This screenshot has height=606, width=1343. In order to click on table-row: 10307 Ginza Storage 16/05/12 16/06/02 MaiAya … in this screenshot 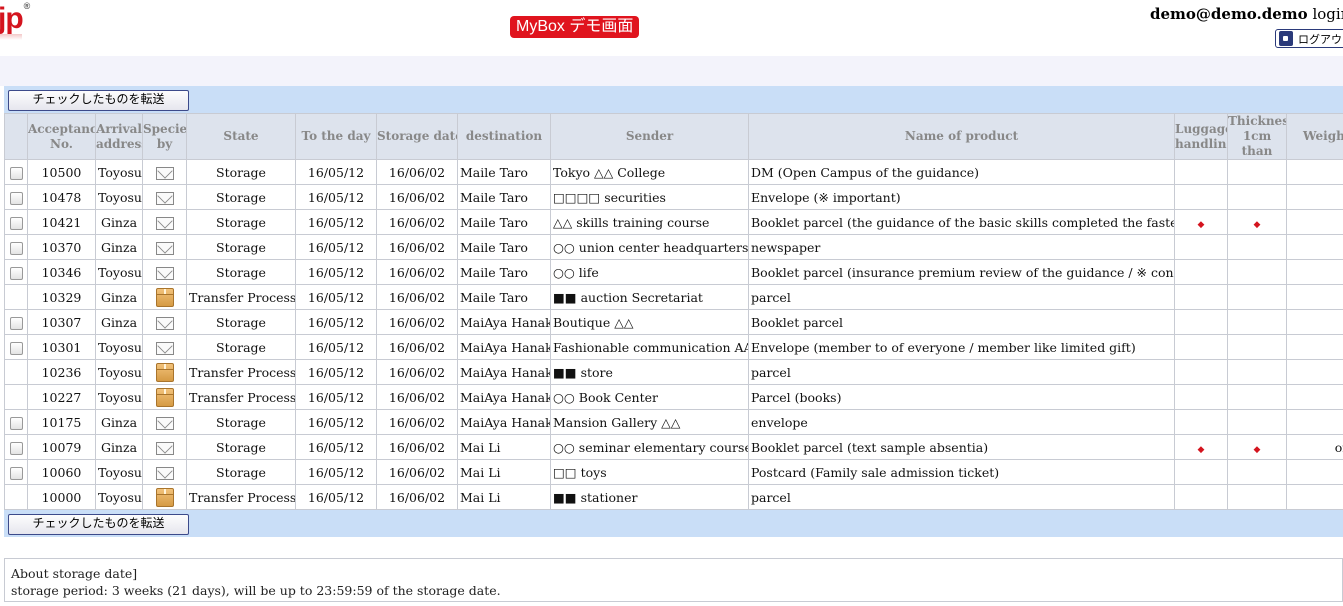, I will do `click(673, 322)`.